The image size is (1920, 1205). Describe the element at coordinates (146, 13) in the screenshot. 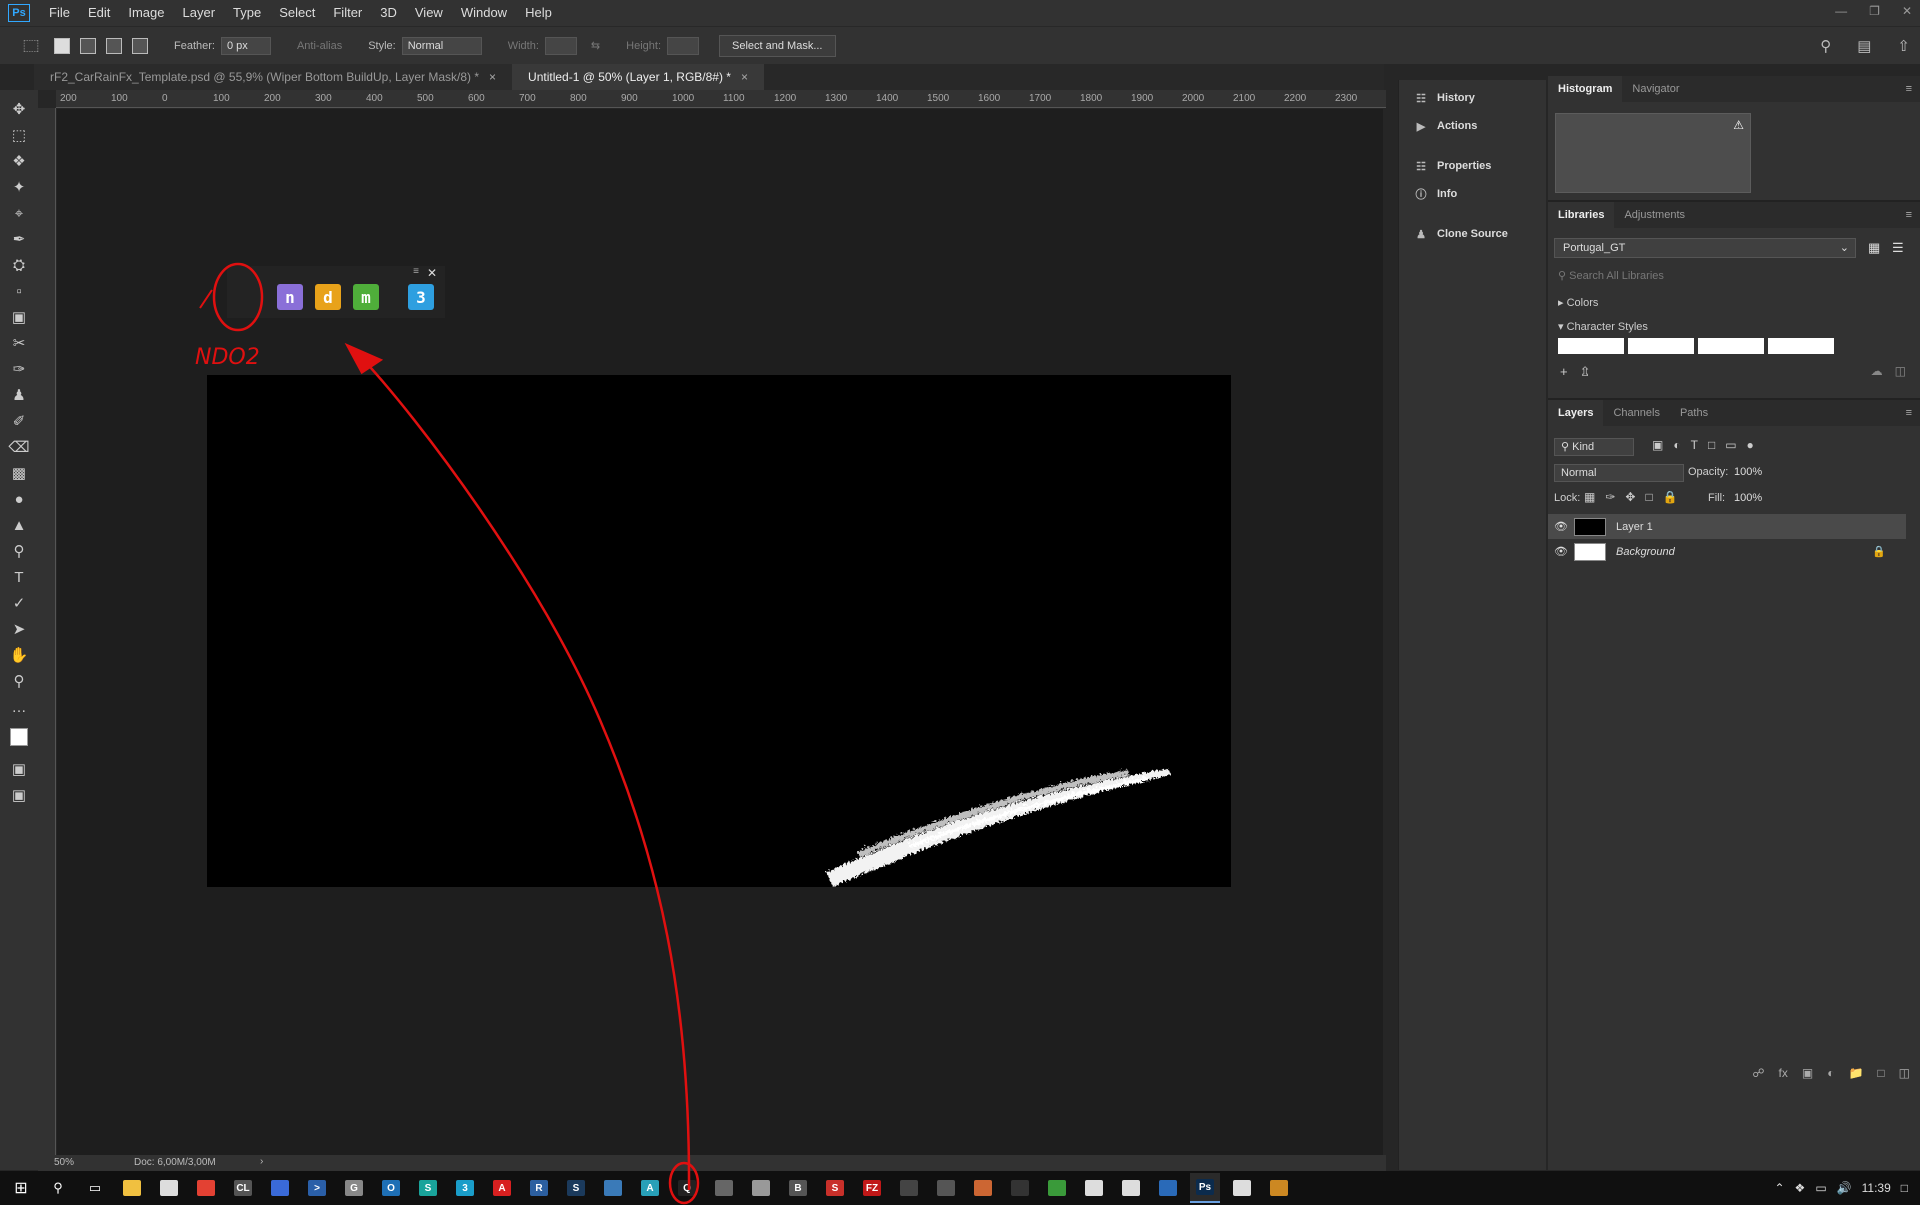

I see `menu-item-image: Image` at that location.